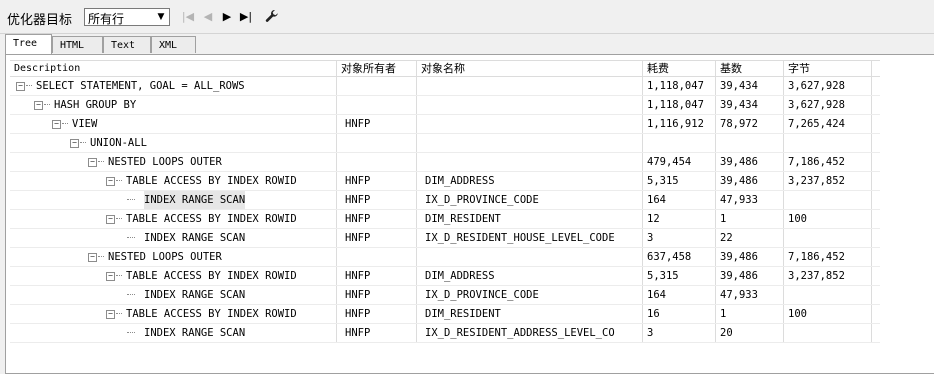 This screenshot has width=934, height=374. Describe the element at coordinates (227, 17) in the screenshot. I see `next-icon: ▶` at that location.